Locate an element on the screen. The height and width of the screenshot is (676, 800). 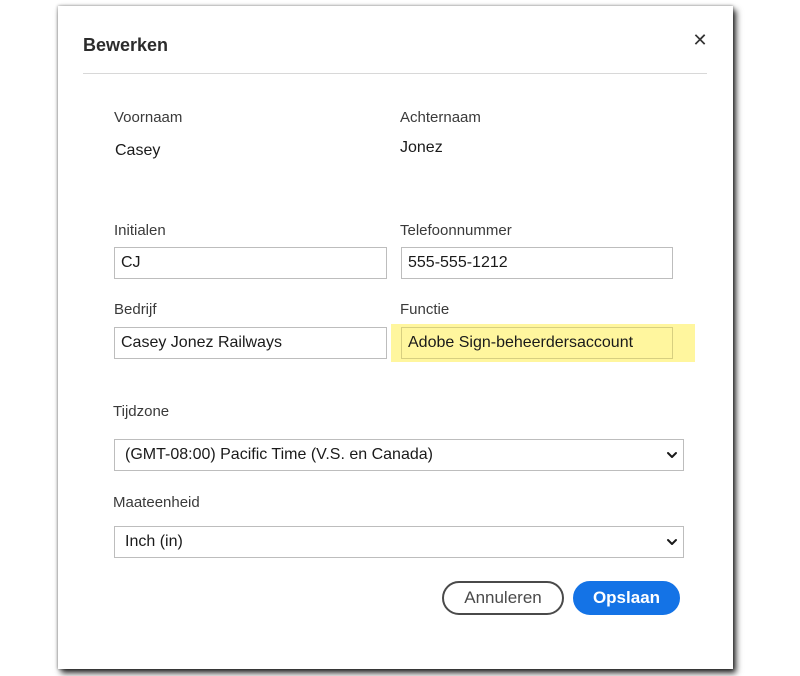
unit-label: Maateenheid is located at coordinates (156, 502).